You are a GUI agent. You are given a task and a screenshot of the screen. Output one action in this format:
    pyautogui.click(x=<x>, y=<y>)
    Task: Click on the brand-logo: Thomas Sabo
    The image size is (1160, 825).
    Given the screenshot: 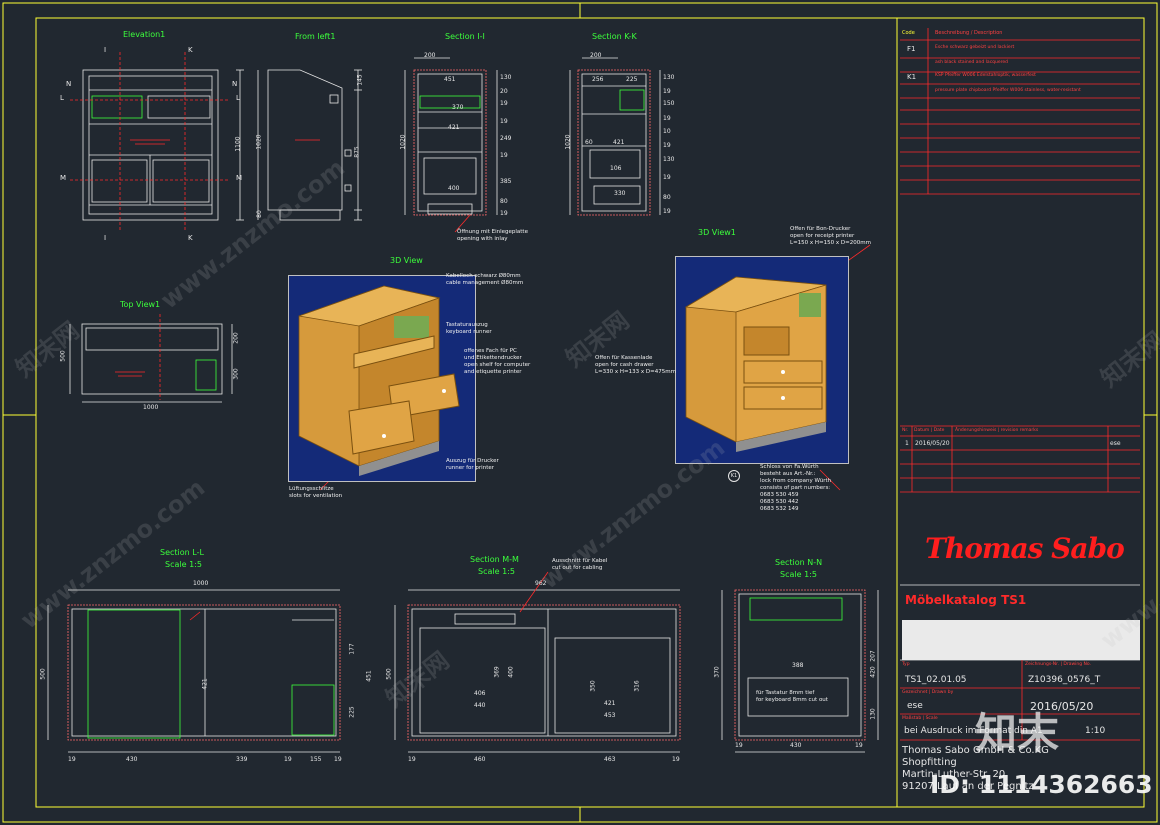 What is the action you would take?
    pyautogui.click(x=1025, y=548)
    